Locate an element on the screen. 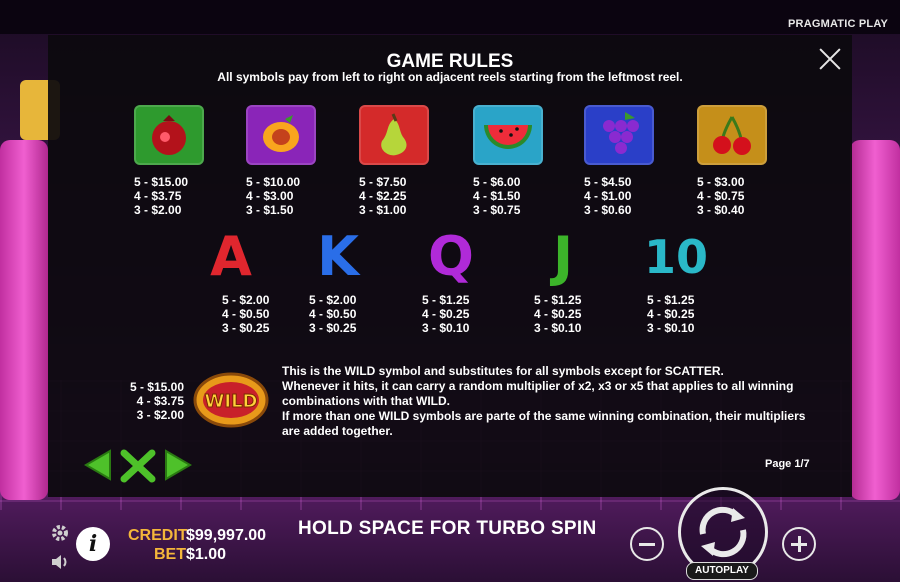 The height and width of the screenshot is (582, 900). watermelon-icon is located at coordinates (508, 135).